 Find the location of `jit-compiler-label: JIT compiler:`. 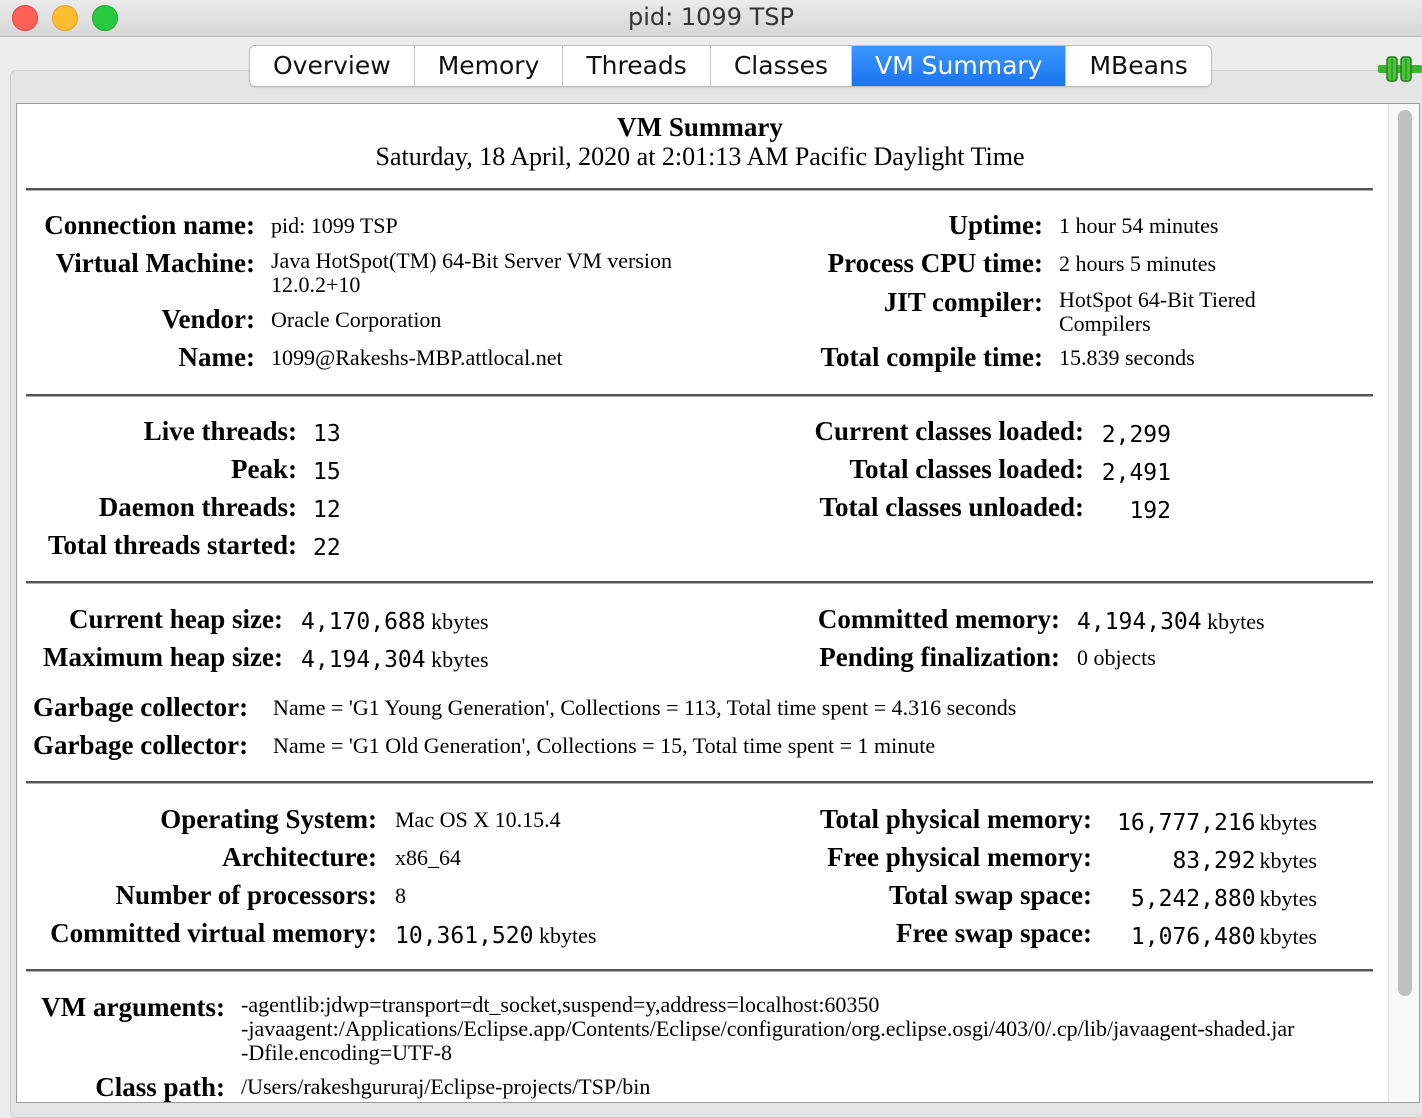

jit-compiler-label: JIT compiler: is located at coordinates (963, 302).